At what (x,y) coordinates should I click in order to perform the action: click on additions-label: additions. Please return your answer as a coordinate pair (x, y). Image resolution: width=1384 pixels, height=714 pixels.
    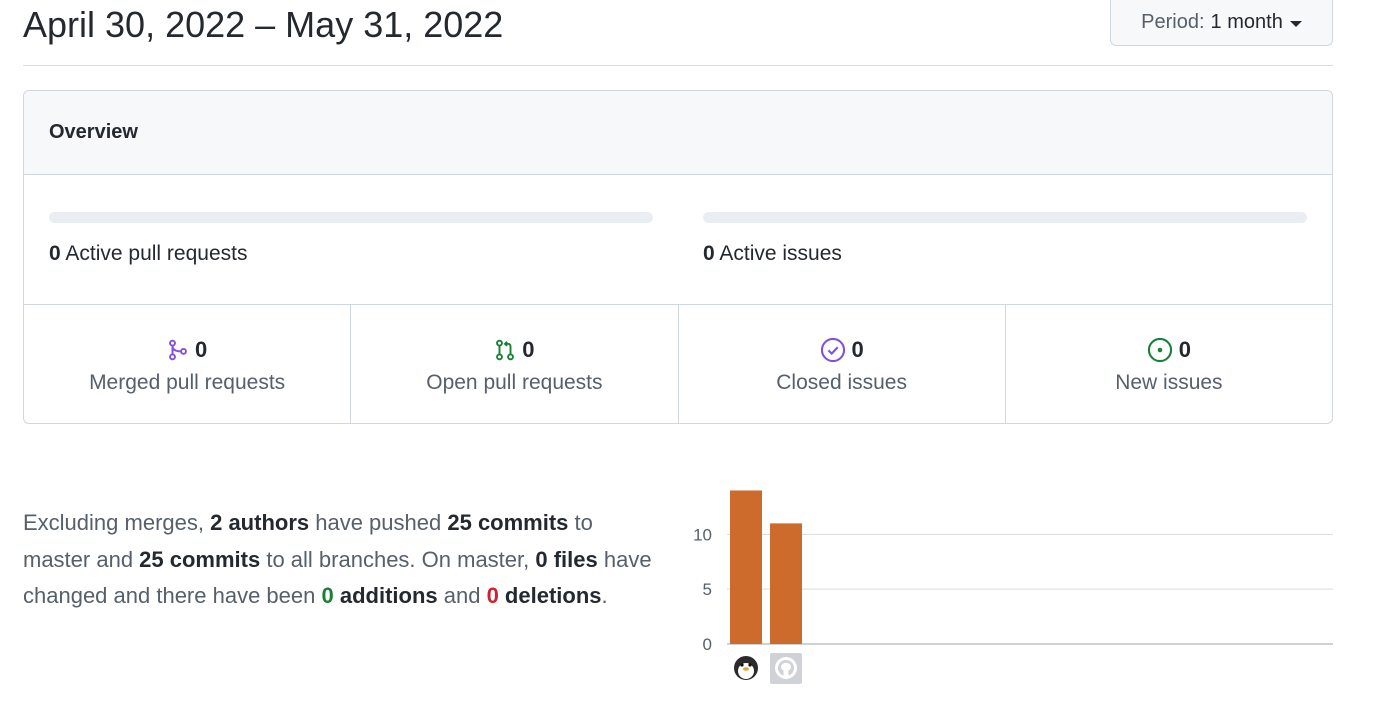
    Looking at the image, I should click on (385, 596).